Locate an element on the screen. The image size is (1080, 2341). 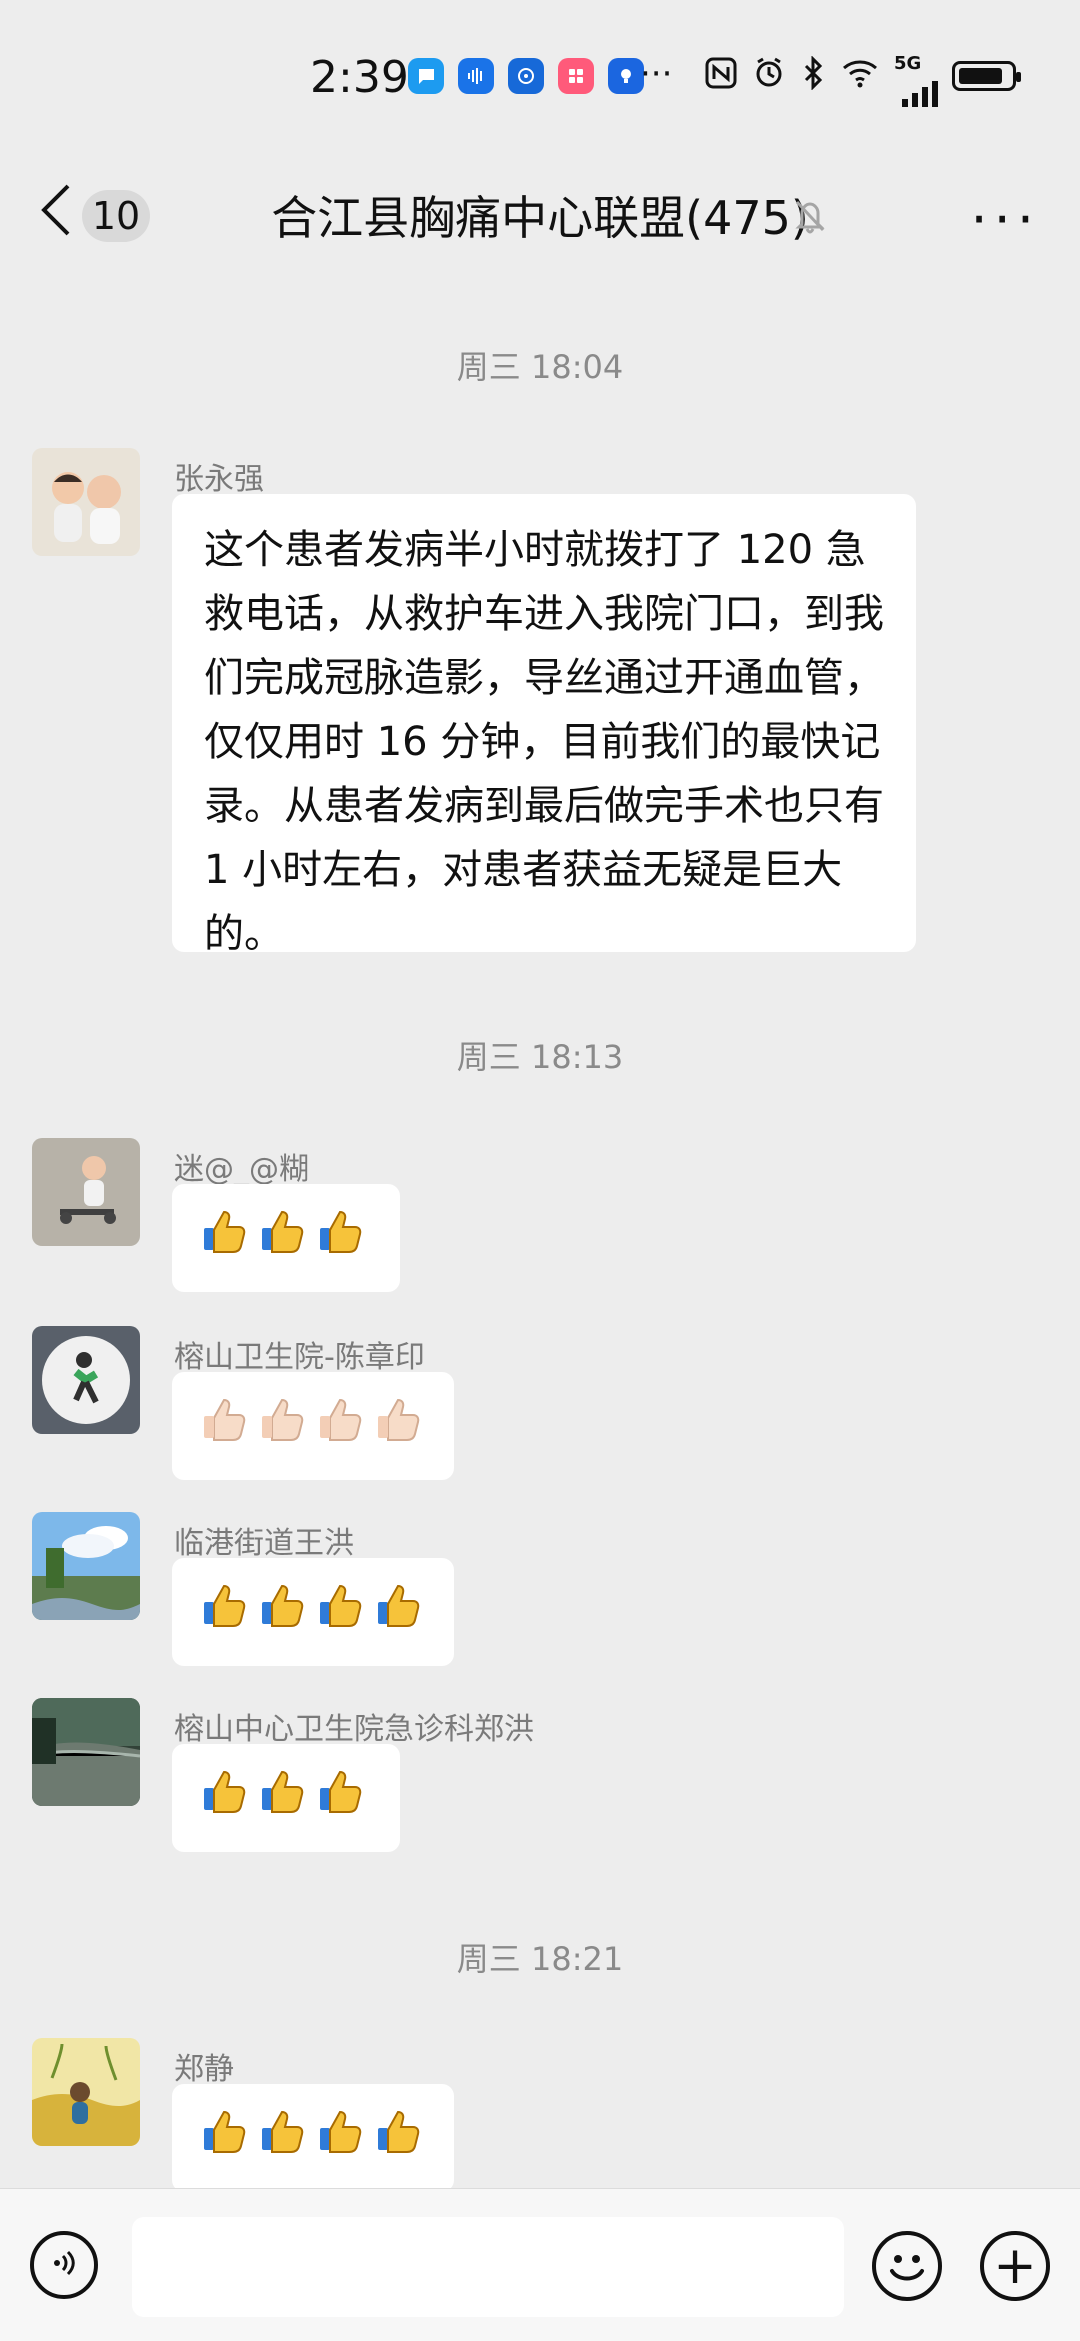
sender-name: 迷@_@糊 is located at coordinates (241, 1169).